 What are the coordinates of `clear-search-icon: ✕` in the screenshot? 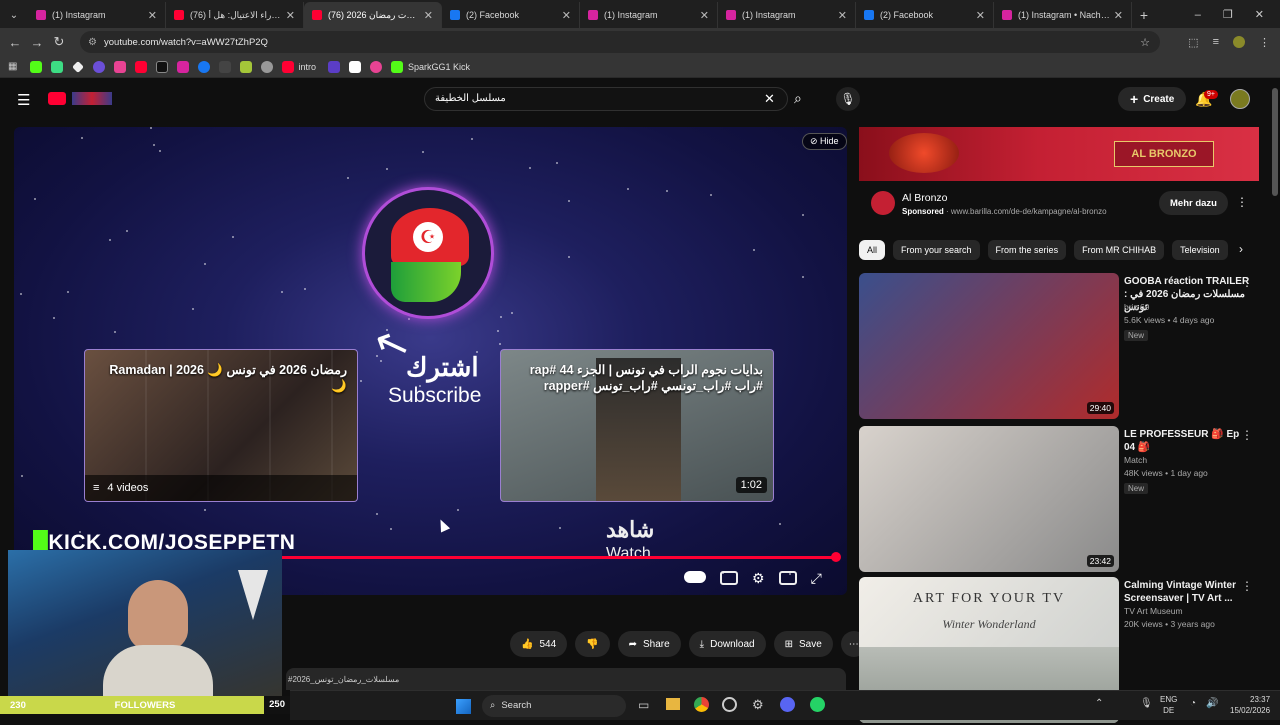 It's located at (769, 99).